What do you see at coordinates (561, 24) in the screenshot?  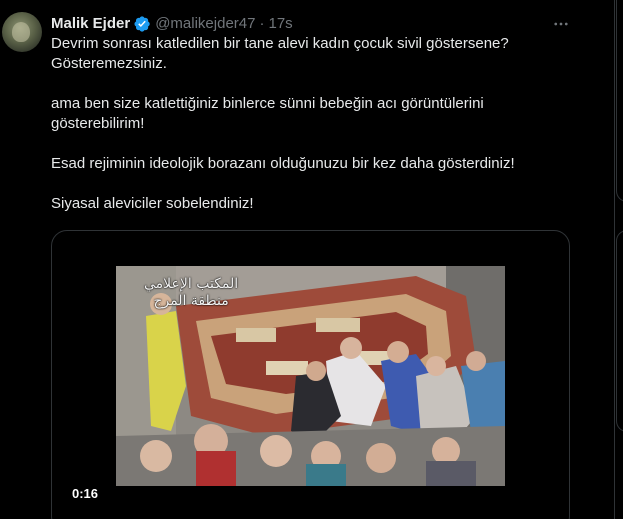 I see `more-horizontal-icon` at bounding box center [561, 24].